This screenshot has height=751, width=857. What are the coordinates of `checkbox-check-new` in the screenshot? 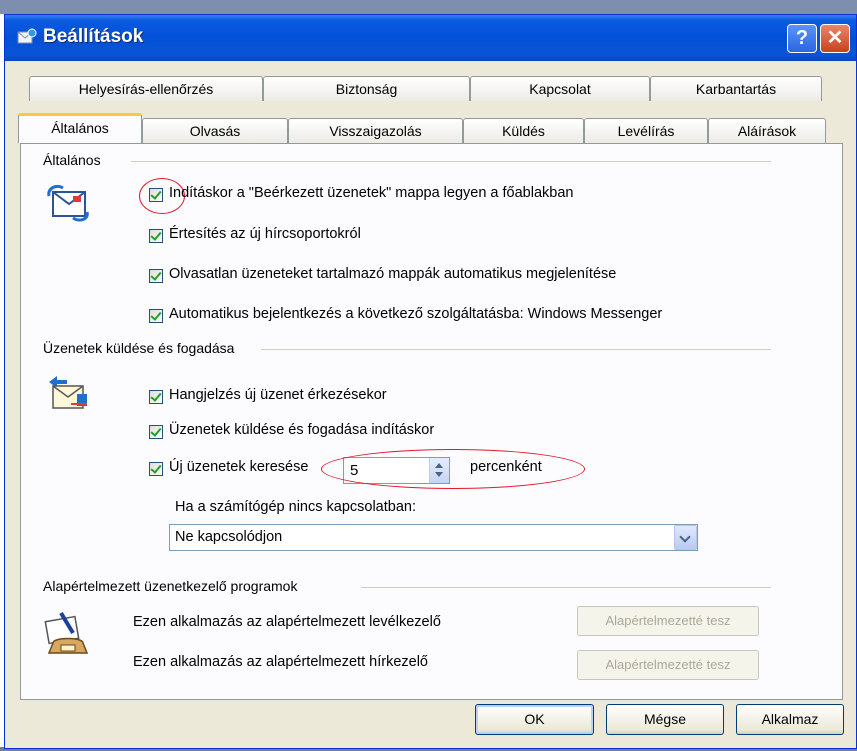 It's located at (156, 469).